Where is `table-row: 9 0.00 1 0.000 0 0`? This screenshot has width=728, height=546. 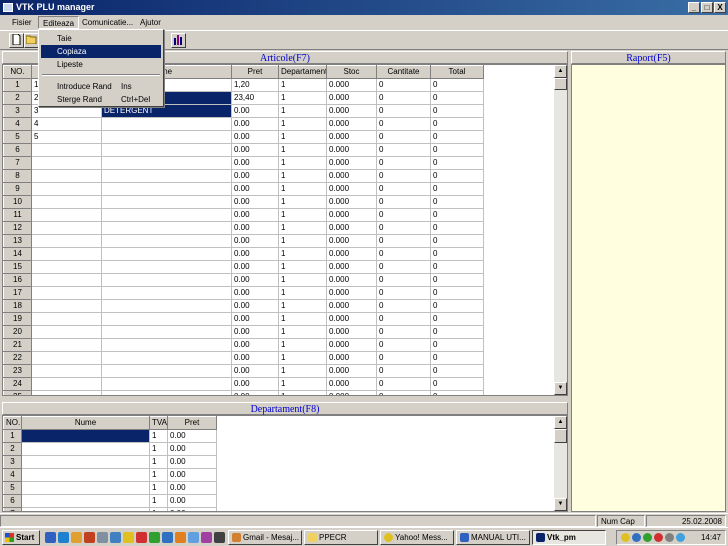
table-row: 9 0.00 1 0.000 0 0 is located at coordinates (243, 189).